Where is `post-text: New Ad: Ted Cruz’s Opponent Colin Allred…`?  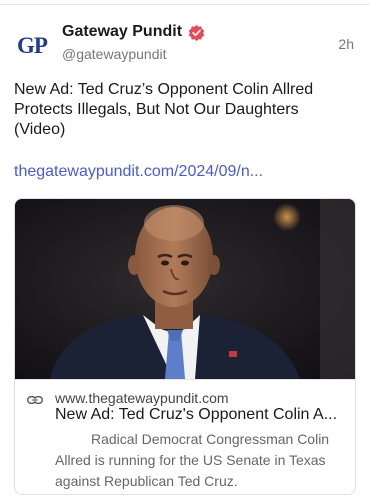 post-text: New Ad: Ted Cruz’s Opponent Colin Allred… is located at coordinates (164, 109).